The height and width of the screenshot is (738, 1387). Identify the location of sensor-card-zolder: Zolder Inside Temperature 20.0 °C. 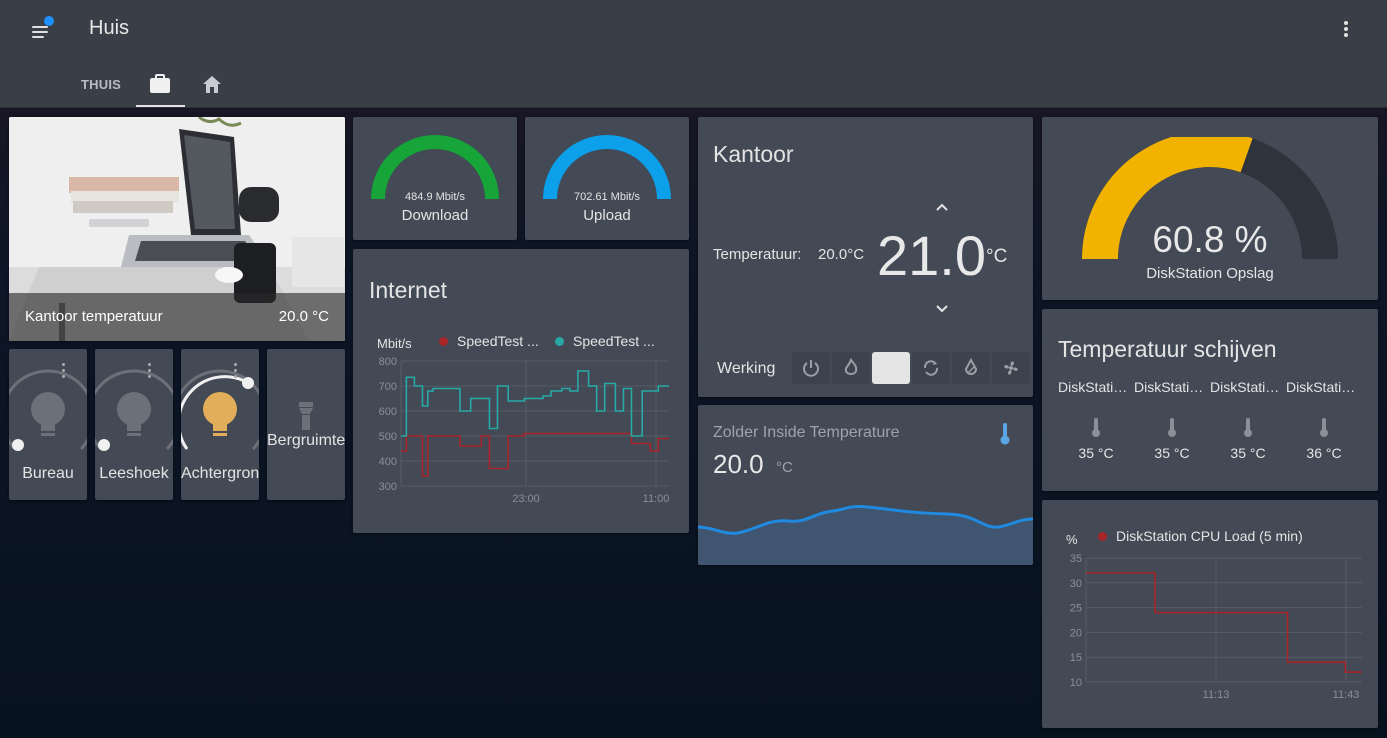
(865, 485).